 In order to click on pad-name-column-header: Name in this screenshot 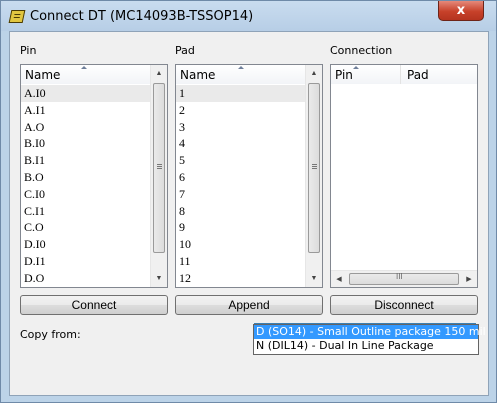, I will do `click(241, 74)`.